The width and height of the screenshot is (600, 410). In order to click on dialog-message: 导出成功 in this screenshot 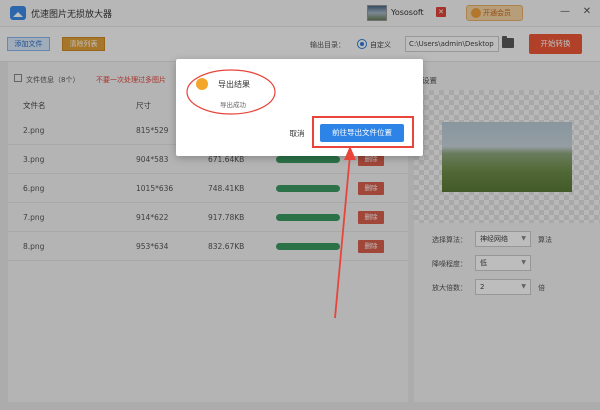, I will do `click(233, 105)`.